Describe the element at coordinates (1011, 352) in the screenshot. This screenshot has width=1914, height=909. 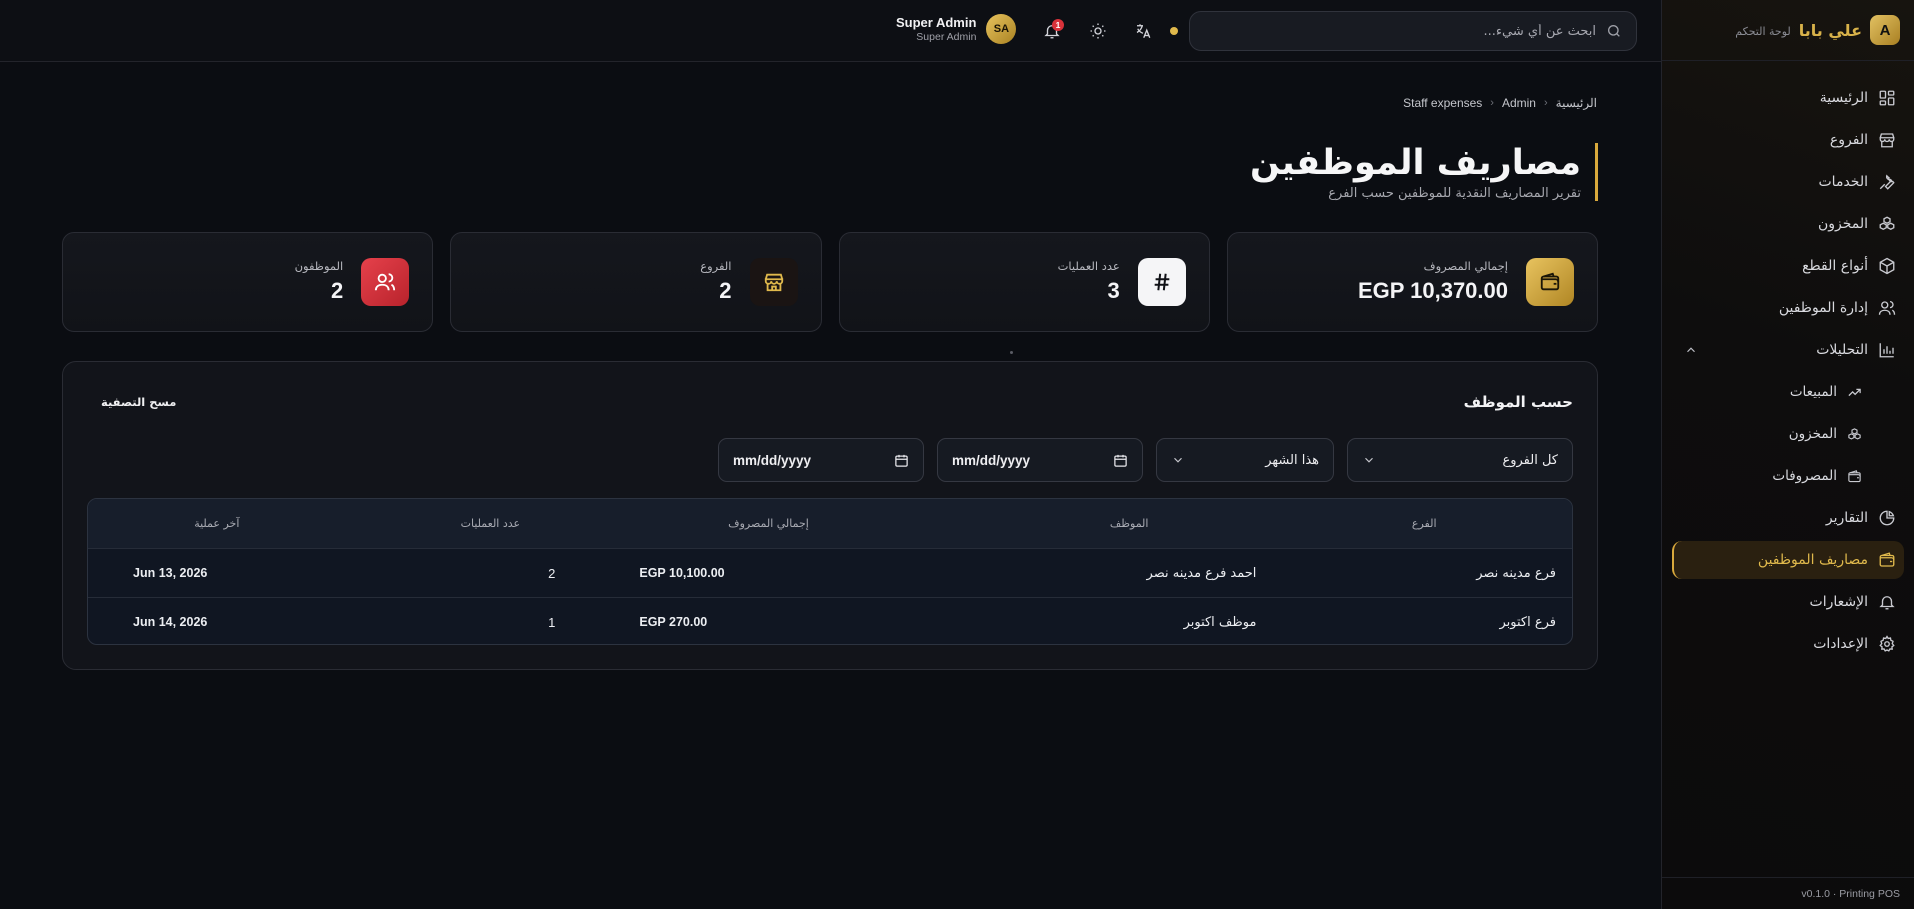
I see `scroll-indicator` at that location.